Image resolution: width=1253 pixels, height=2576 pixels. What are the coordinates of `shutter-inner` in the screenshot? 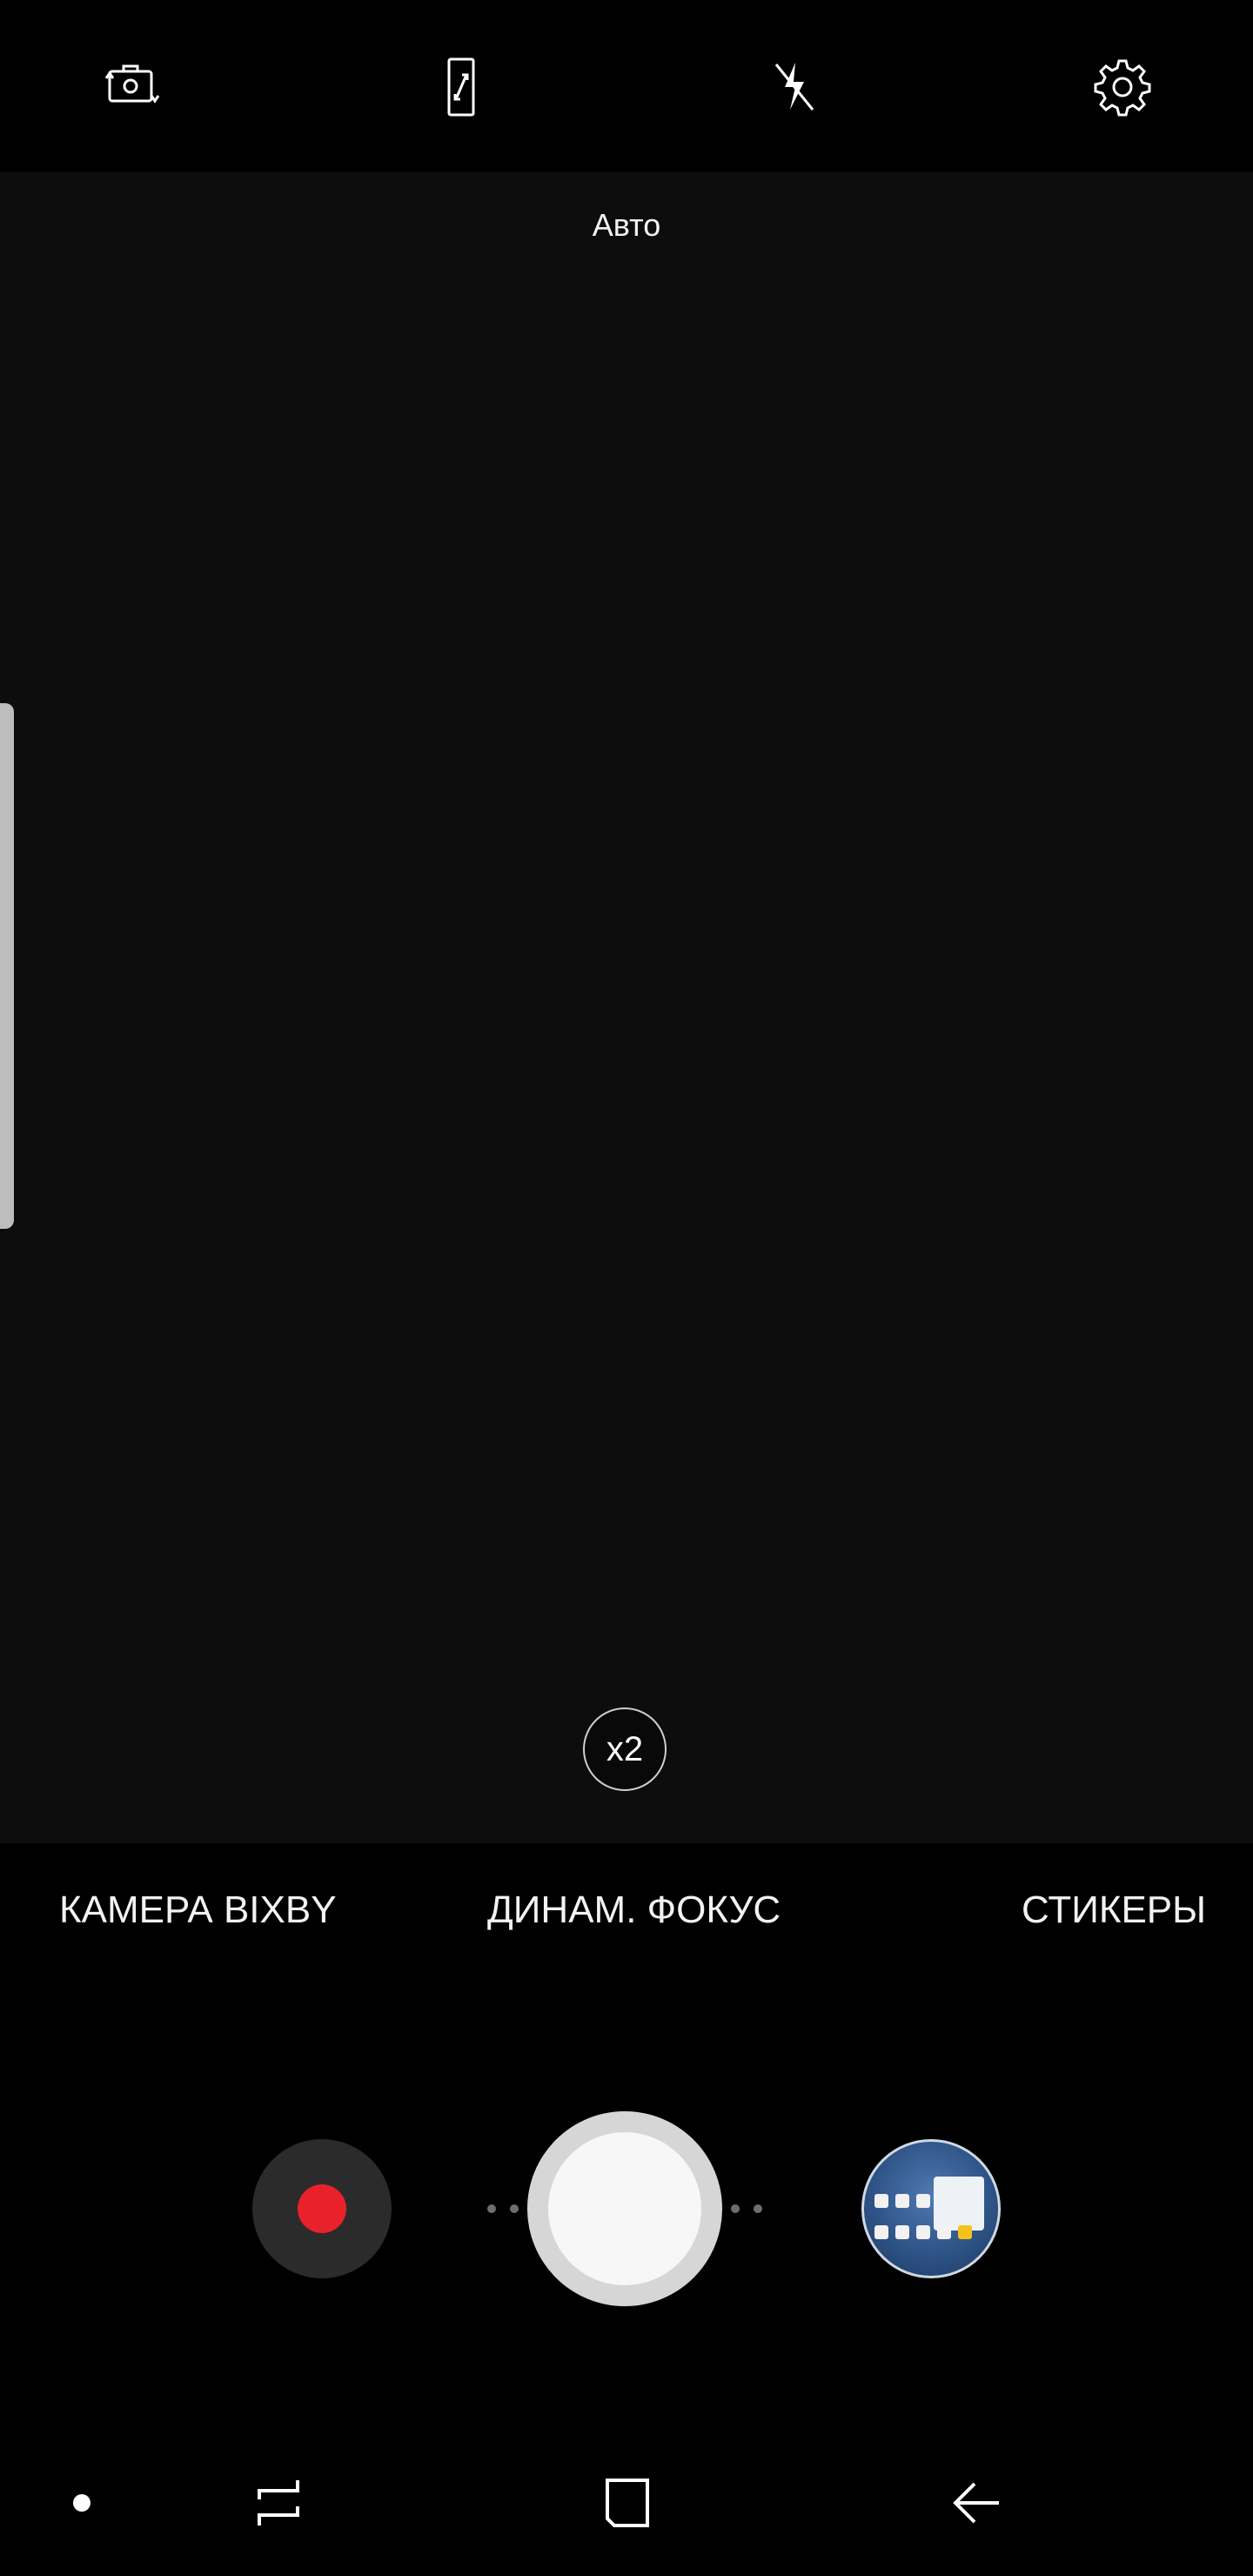 It's located at (624, 2208).